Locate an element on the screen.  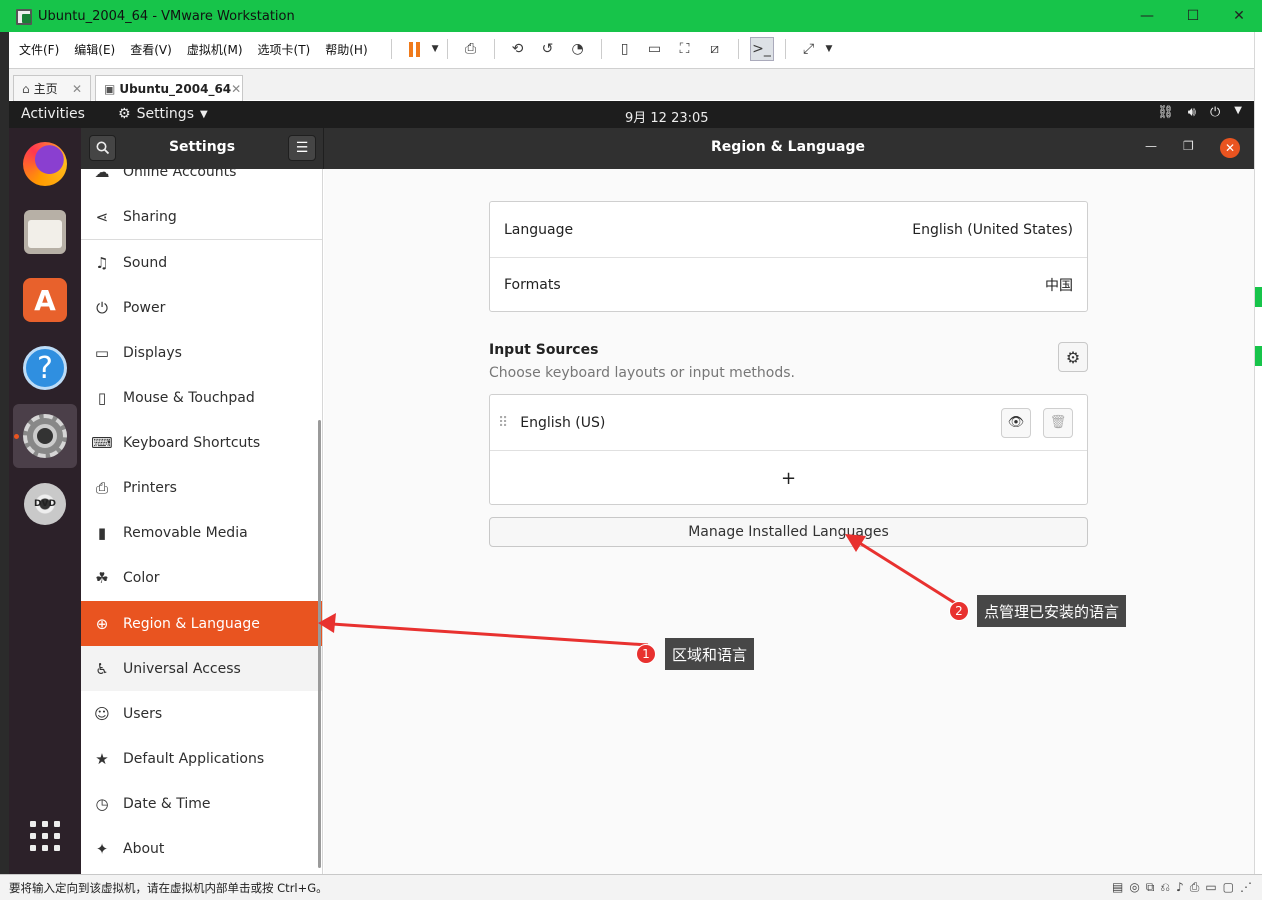
snapshot-manager-icon: ◔ is located at coordinates (578, 49).